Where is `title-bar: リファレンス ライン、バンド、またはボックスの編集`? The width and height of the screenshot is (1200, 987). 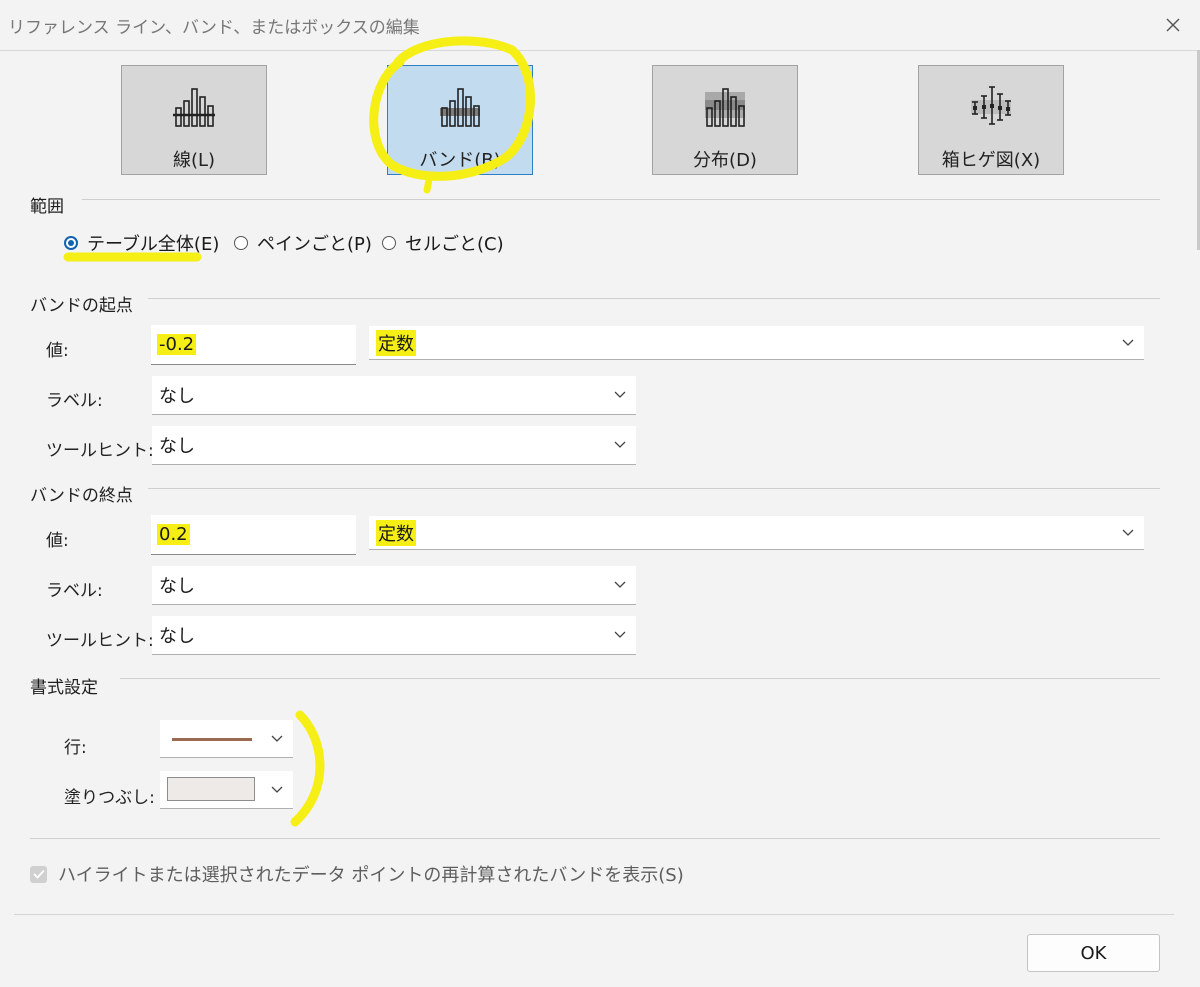 title-bar: リファレンス ライン、バンド、またはボックスの編集 is located at coordinates (600, 25).